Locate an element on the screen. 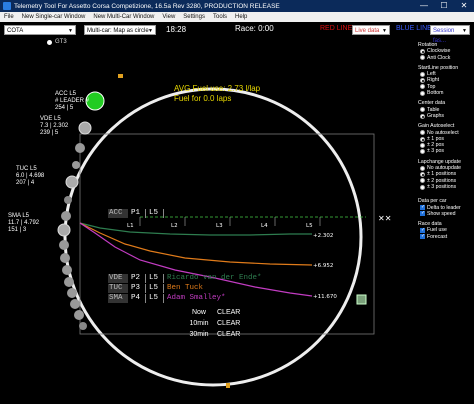 The image size is (474, 404). maximize-button: ☐ is located at coordinates (444, 6).